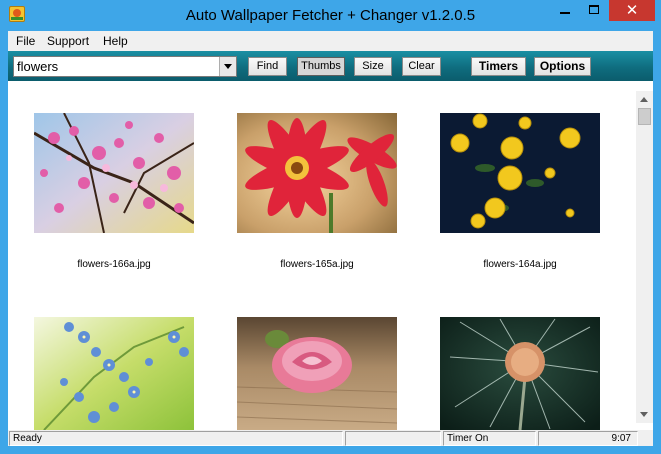 Image resolution: width=661 pixels, height=454 pixels. What do you see at coordinates (498, 66) in the screenshot?
I see `timers-button: Timers` at bounding box center [498, 66].